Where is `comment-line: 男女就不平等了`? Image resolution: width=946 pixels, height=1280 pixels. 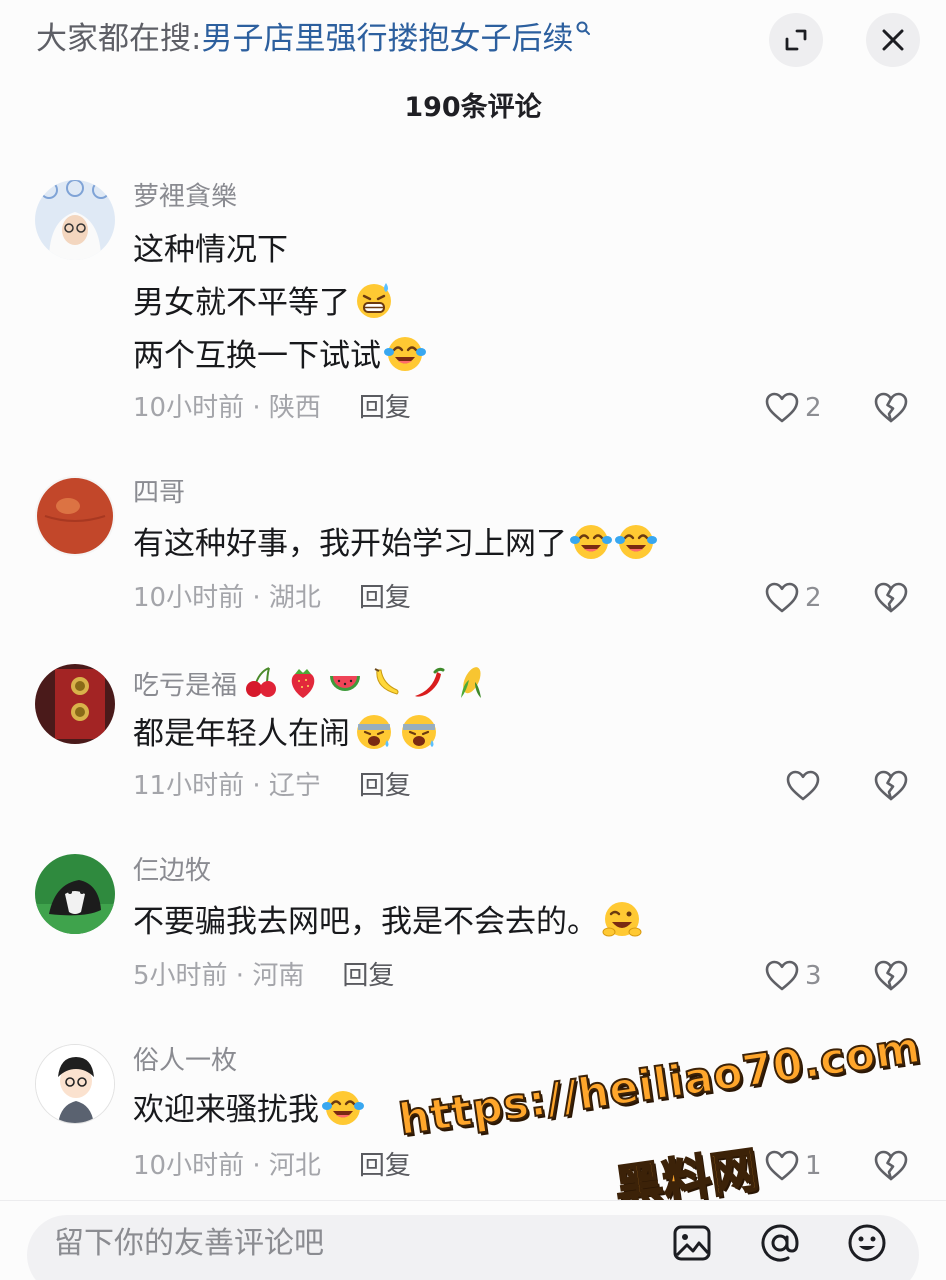
comment-line: 男女就不平等了 is located at coordinates (279, 303).